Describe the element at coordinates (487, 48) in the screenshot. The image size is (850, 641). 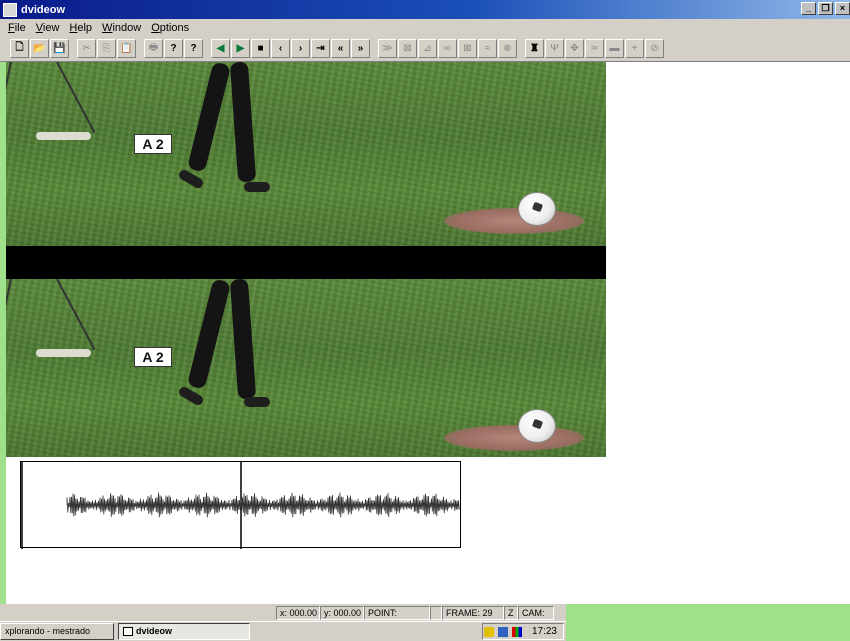
I see `digitize-tool-6-icon: ≈` at that location.